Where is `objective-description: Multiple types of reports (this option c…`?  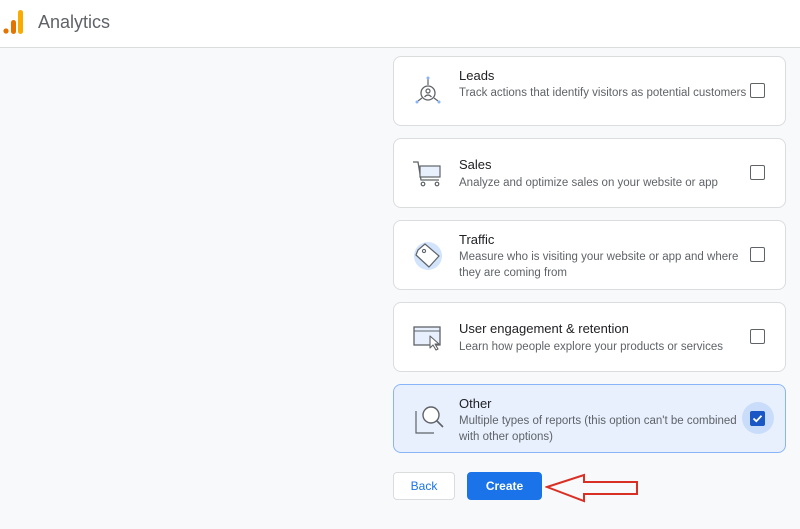
objective-description: Multiple types of reports (this option c… is located at coordinates (598, 429).